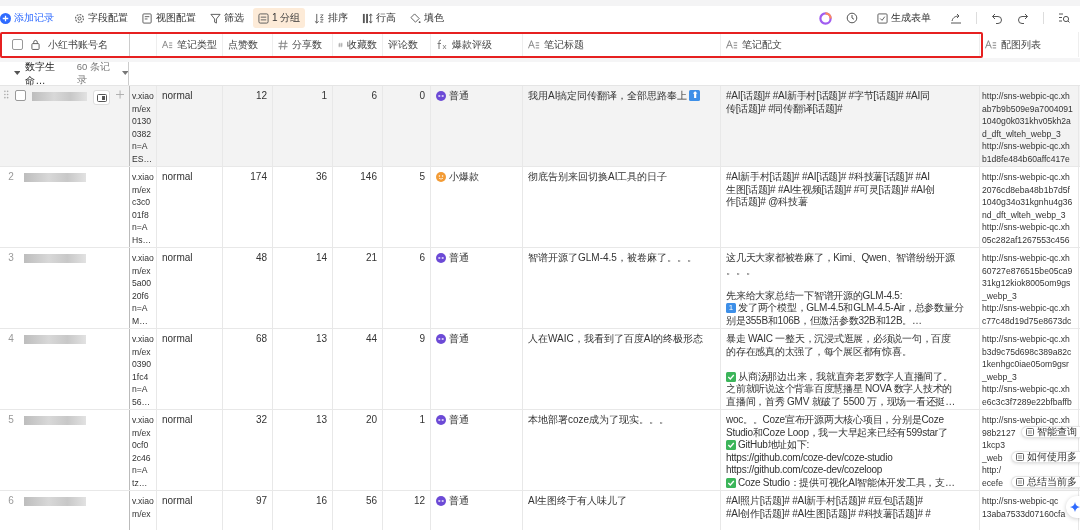 The height and width of the screenshot is (530, 1080). Describe the element at coordinates (835, 420) in the screenshot. I see `caption-line: woc。。Coze宣布开源两大核心项目，分别是Coze` at that location.